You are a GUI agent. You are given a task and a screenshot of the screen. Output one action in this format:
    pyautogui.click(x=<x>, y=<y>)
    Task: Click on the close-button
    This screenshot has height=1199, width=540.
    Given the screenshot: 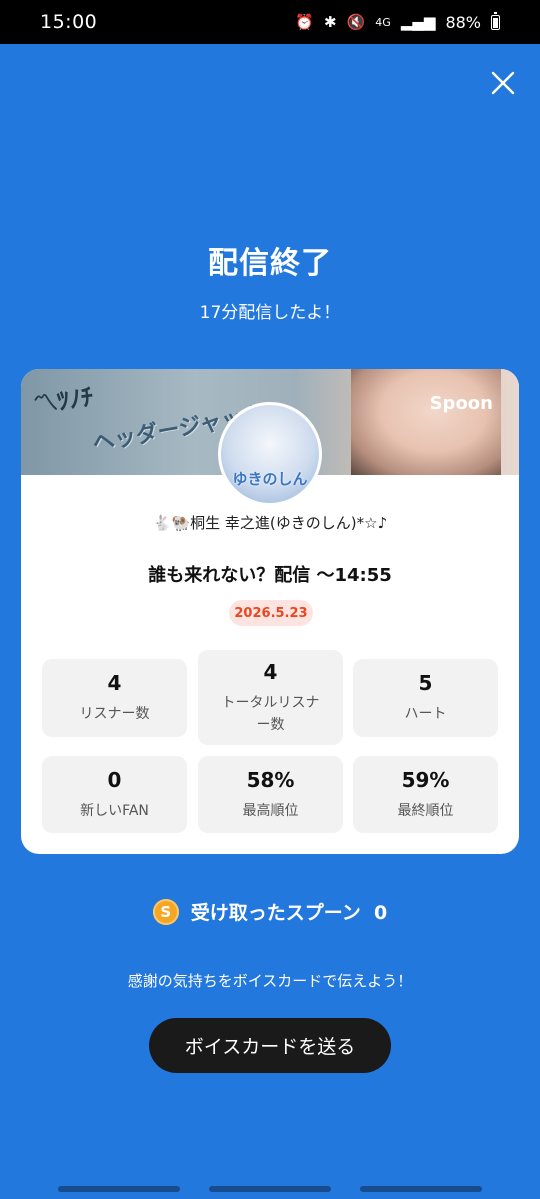 What is the action you would take?
    pyautogui.click(x=503, y=83)
    